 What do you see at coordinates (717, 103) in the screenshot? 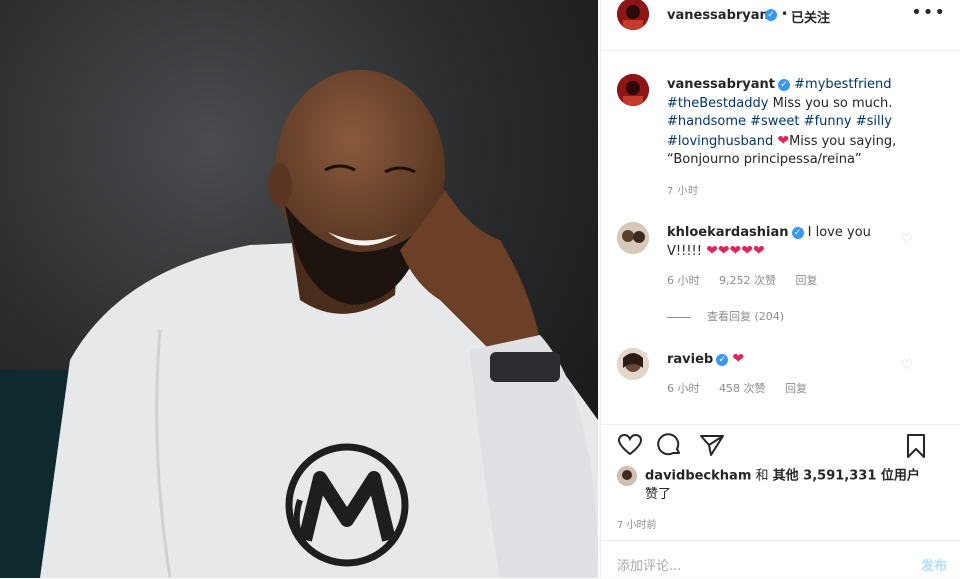
I see `hashtag: #theBestdaddy` at bounding box center [717, 103].